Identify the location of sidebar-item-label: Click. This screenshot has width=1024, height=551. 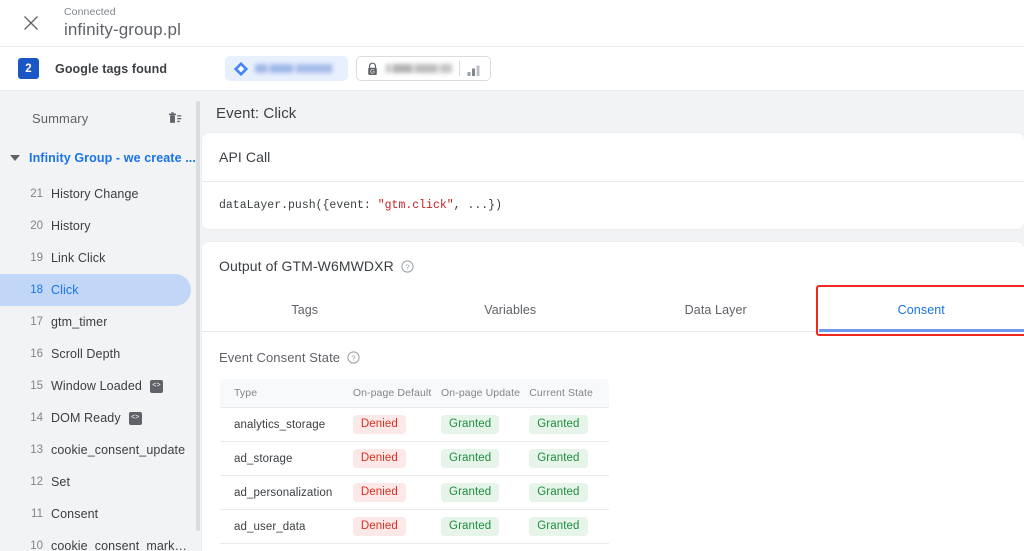
(65, 290).